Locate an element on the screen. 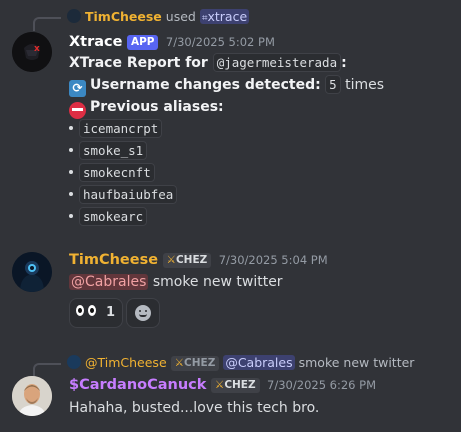 Image resolution: width=461 pixels, height=432 pixels. add-reaction-button is located at coordinates (143, 313).